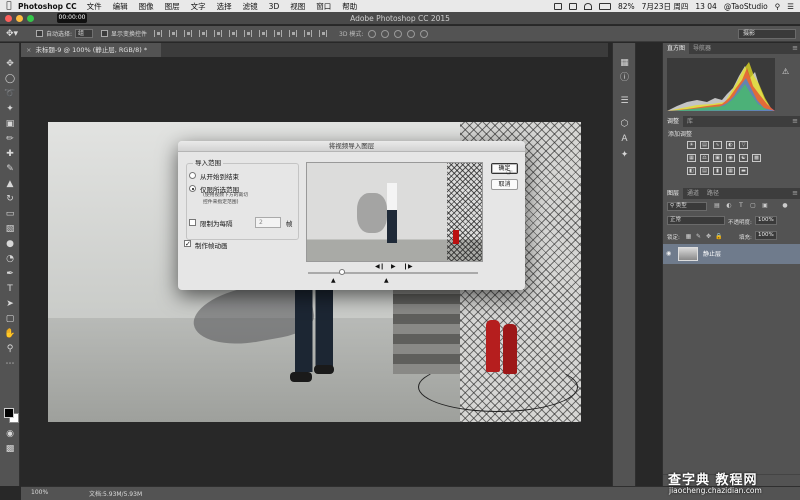 The height and width of the screenshot is (500, 800). Describe the element at coordinates (717, 171) in the screenshot. I see `threshold-icon: ▮` at that location.